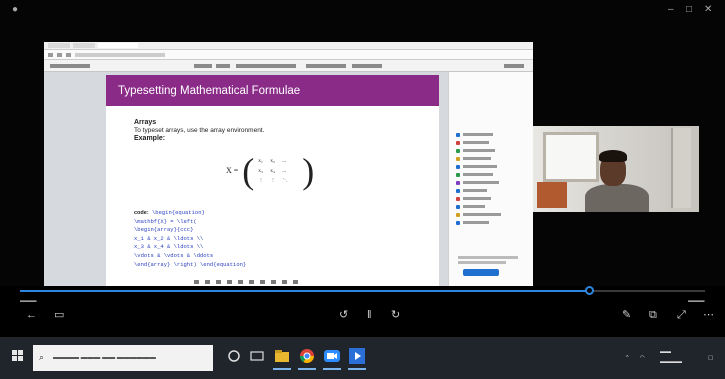 Image resolution: width=725 pixels, height=379 pixels. What do you see at coordinates (209, 91) in the screenshot?
I see `slide-title: Typesetting Mathematical Formulae` at bounding box center [209, 91].